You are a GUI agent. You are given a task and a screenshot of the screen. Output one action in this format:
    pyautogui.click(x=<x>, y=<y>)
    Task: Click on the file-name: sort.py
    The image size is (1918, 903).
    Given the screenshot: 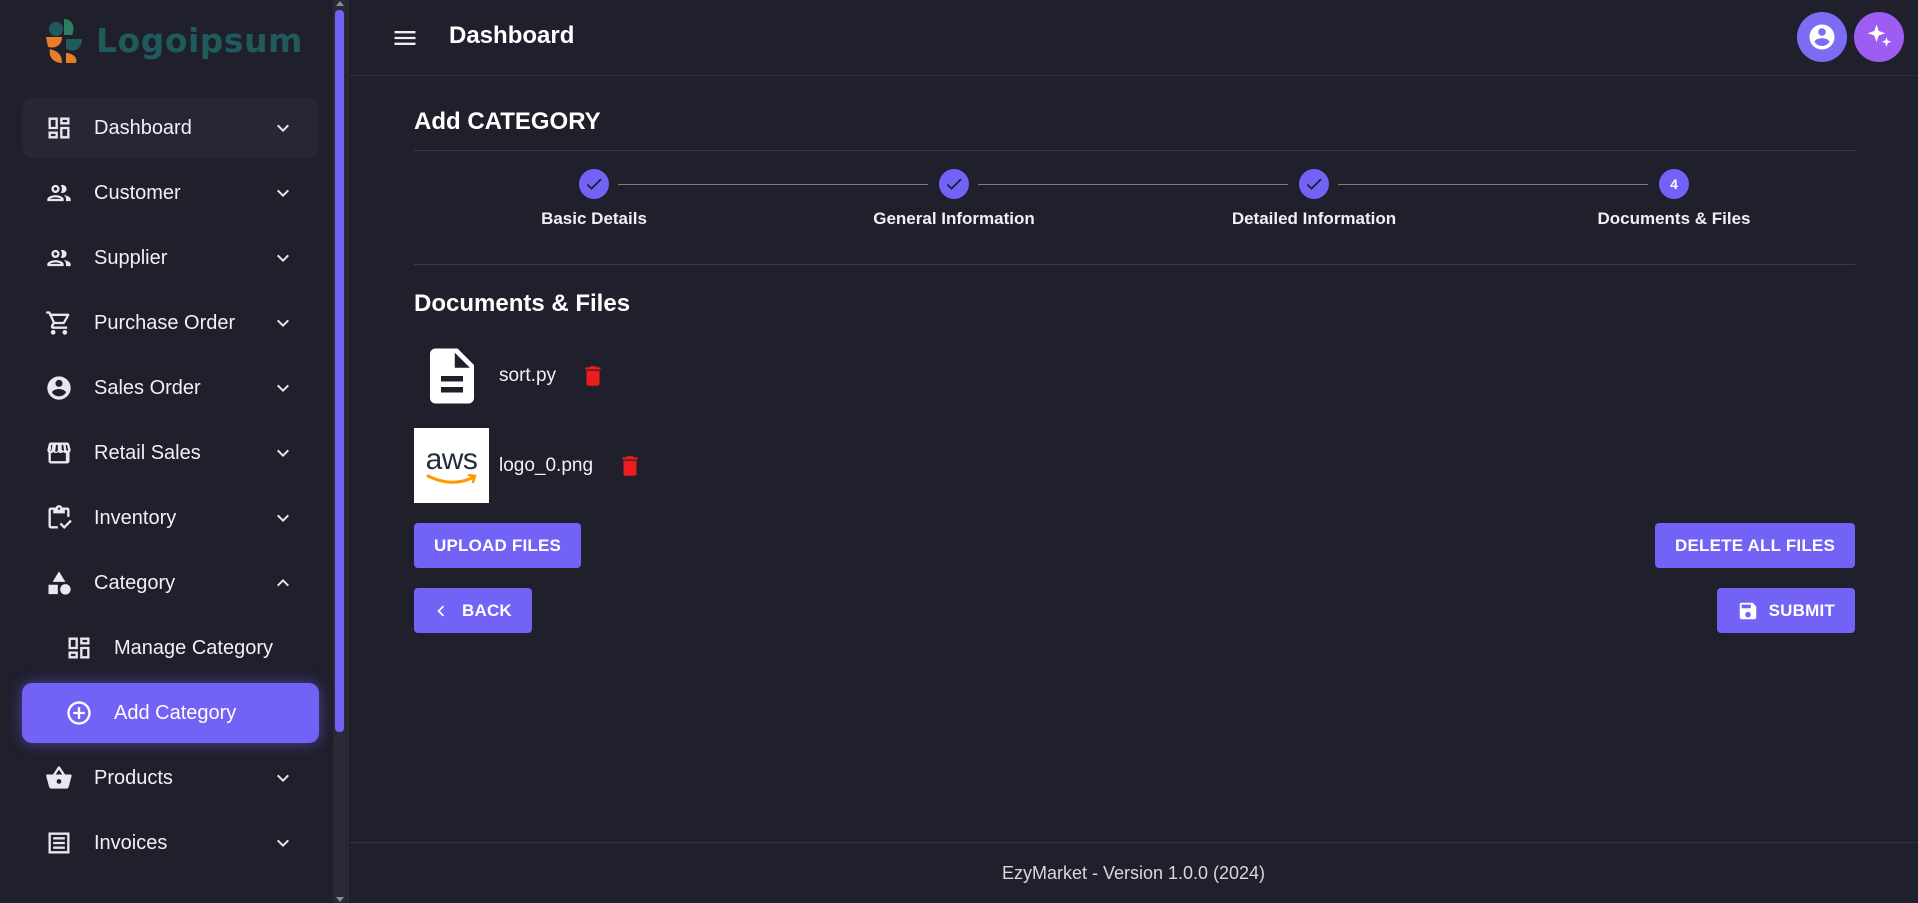 What is the action you would take?
    pyautogui.click(x=528, y=375)
    